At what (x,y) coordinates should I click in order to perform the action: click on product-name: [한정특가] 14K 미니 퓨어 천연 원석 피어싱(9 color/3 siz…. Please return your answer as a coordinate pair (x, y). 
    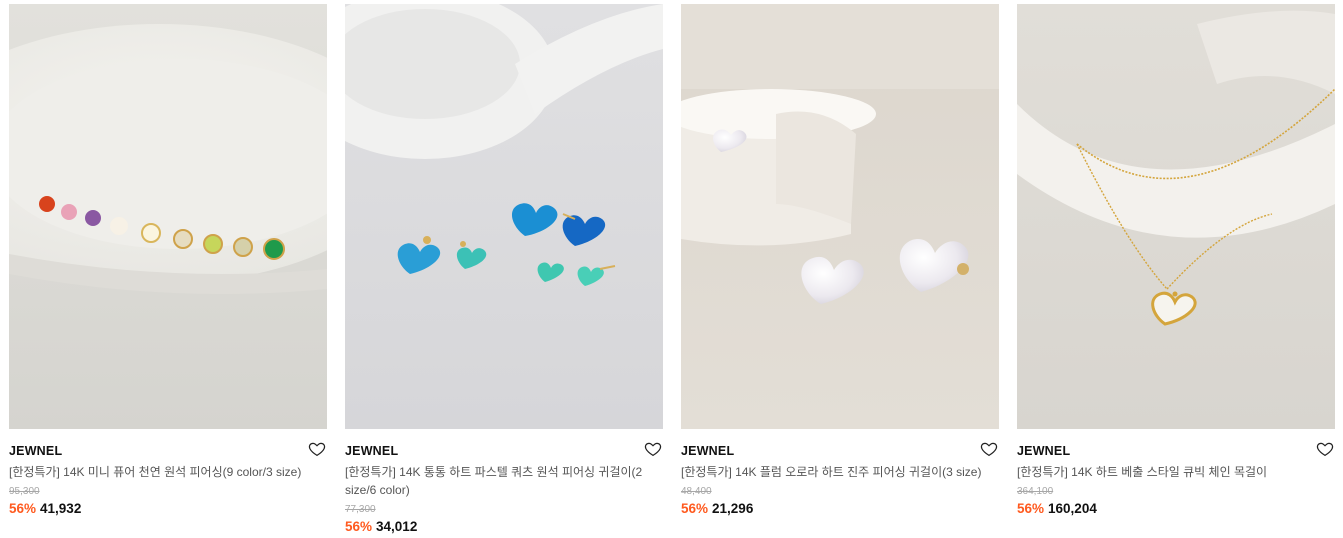
    Looking at the image, I should click on (168, 472).